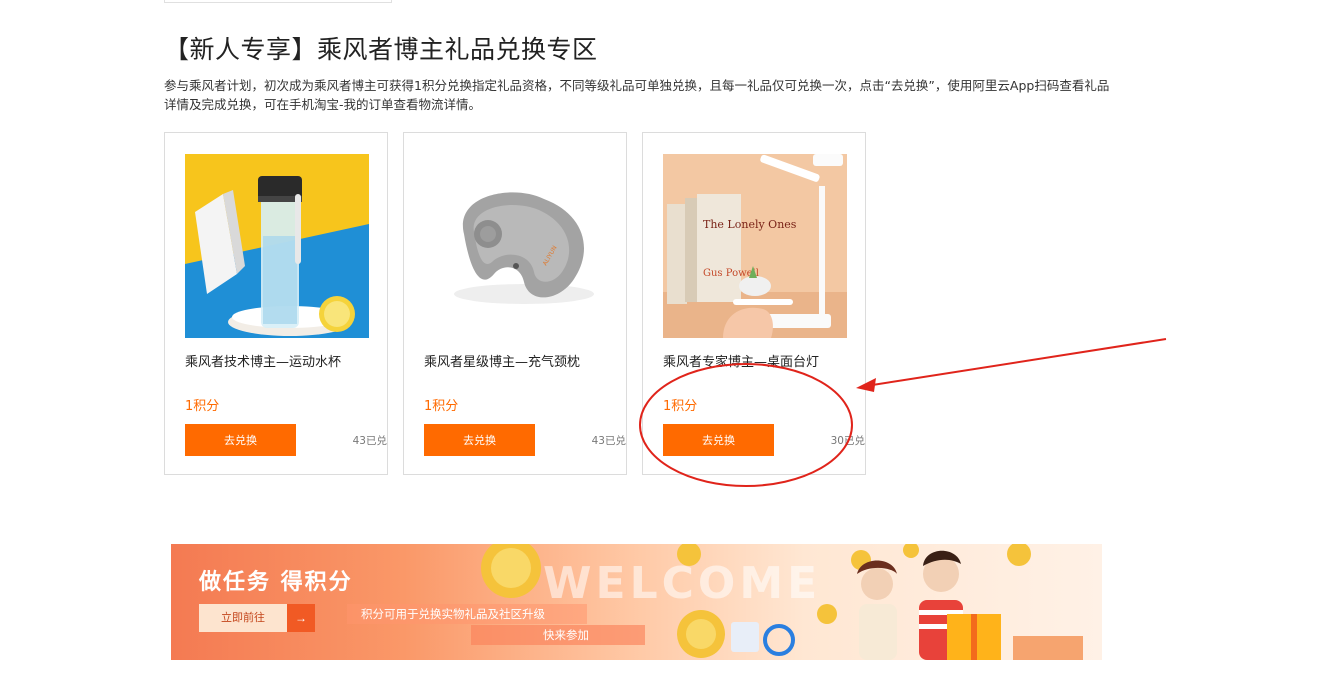 The height and width of the screenshot is (678, 1318). I want to click on gift-name: 乘风者星级博主—充气颈枕, so click(502, 362).